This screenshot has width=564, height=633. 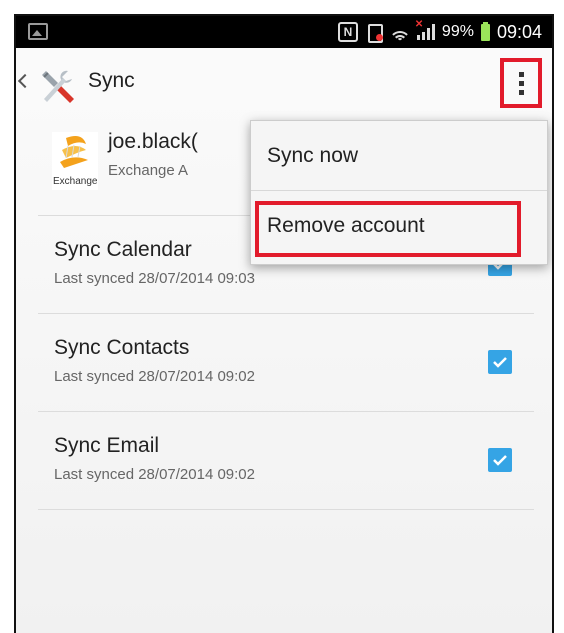 What do you see at coordinates (347, 32) in the screenshot?
I see `nfc-icon: N` at bounding box center [347, 32].